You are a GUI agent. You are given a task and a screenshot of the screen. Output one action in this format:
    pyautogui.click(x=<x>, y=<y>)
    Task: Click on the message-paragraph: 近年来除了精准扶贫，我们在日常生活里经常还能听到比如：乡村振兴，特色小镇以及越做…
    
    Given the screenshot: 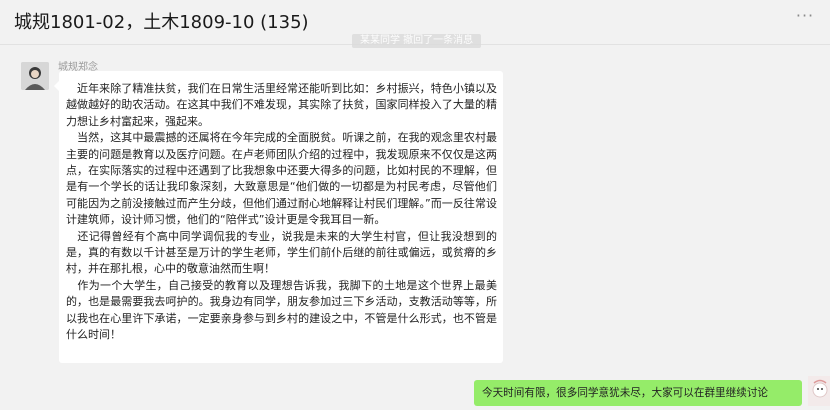 What is the action you would take?
    pyautogui.click(x=281, y=105)
    